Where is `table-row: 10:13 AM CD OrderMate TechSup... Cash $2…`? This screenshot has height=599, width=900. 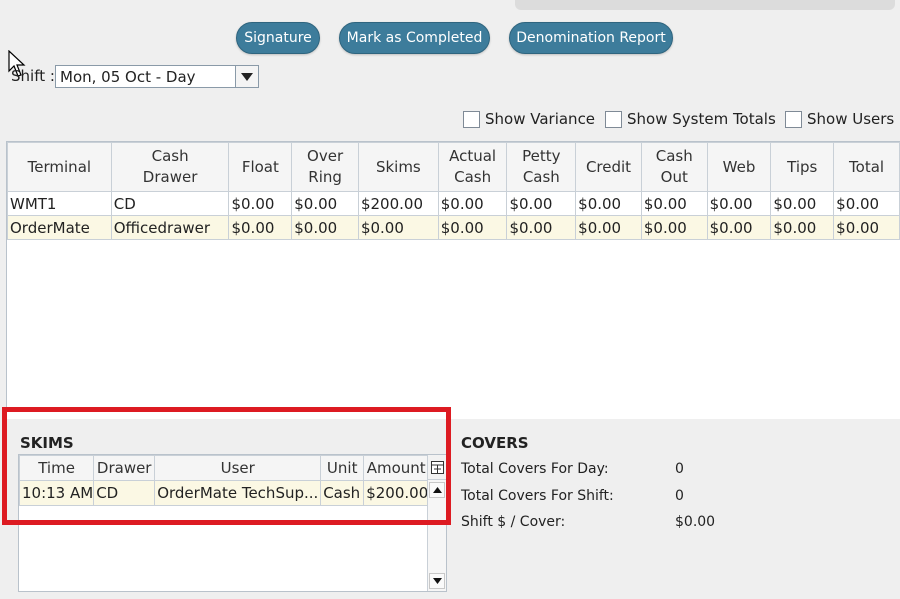
table-row: 10:13 AM CD OrderMate TechSup... Cash $2… is located at coordinates (224, 493).